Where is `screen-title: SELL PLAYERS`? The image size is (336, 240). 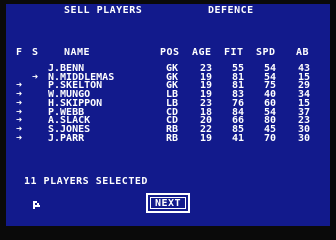
screen-title: SELL PLAYERS is located at coordinates (103, 10).